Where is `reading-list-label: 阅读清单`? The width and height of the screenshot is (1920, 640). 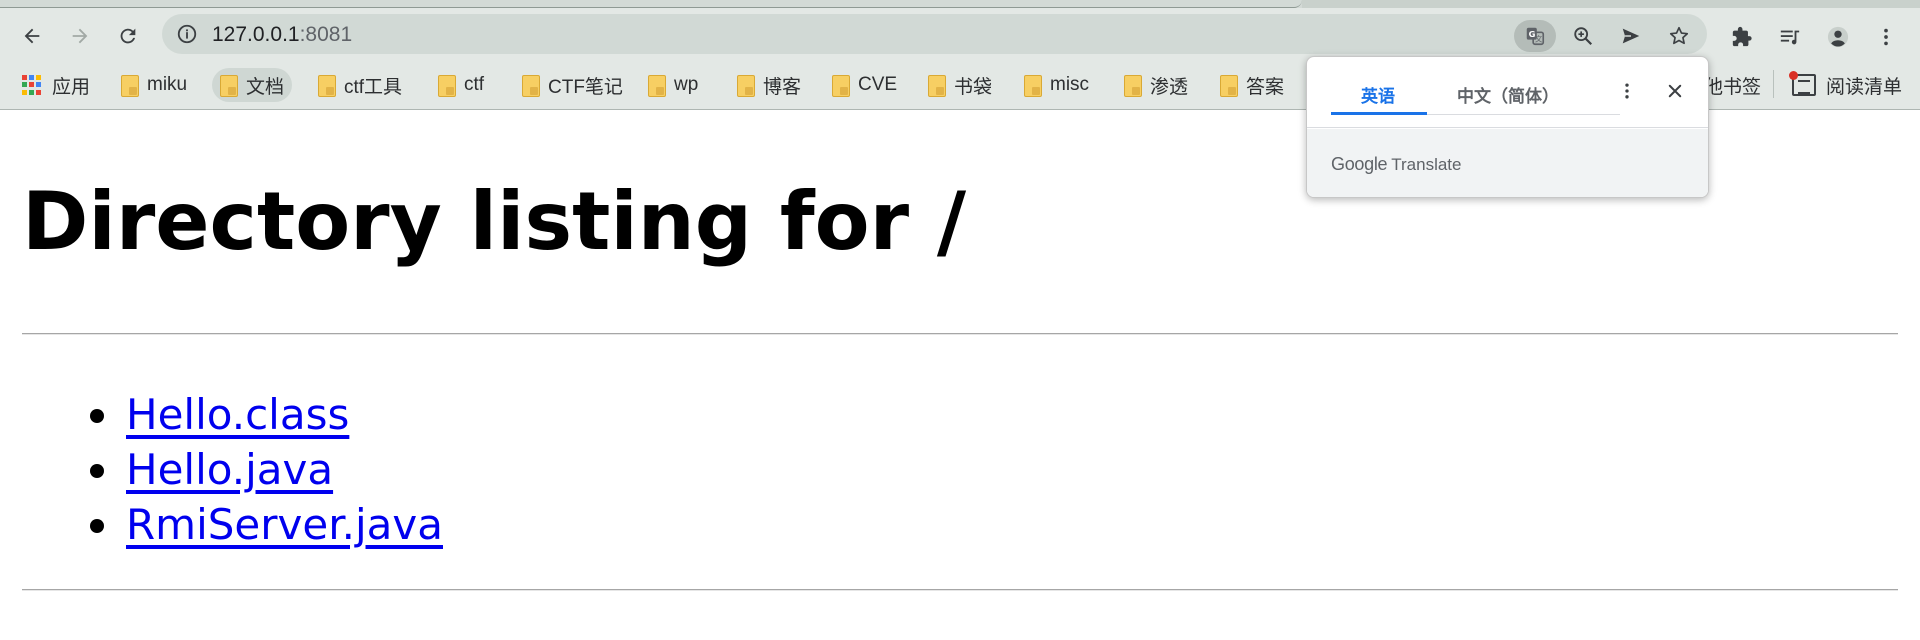
reading-list-label: 阅读清单 is located at coordinates (1864, 87).